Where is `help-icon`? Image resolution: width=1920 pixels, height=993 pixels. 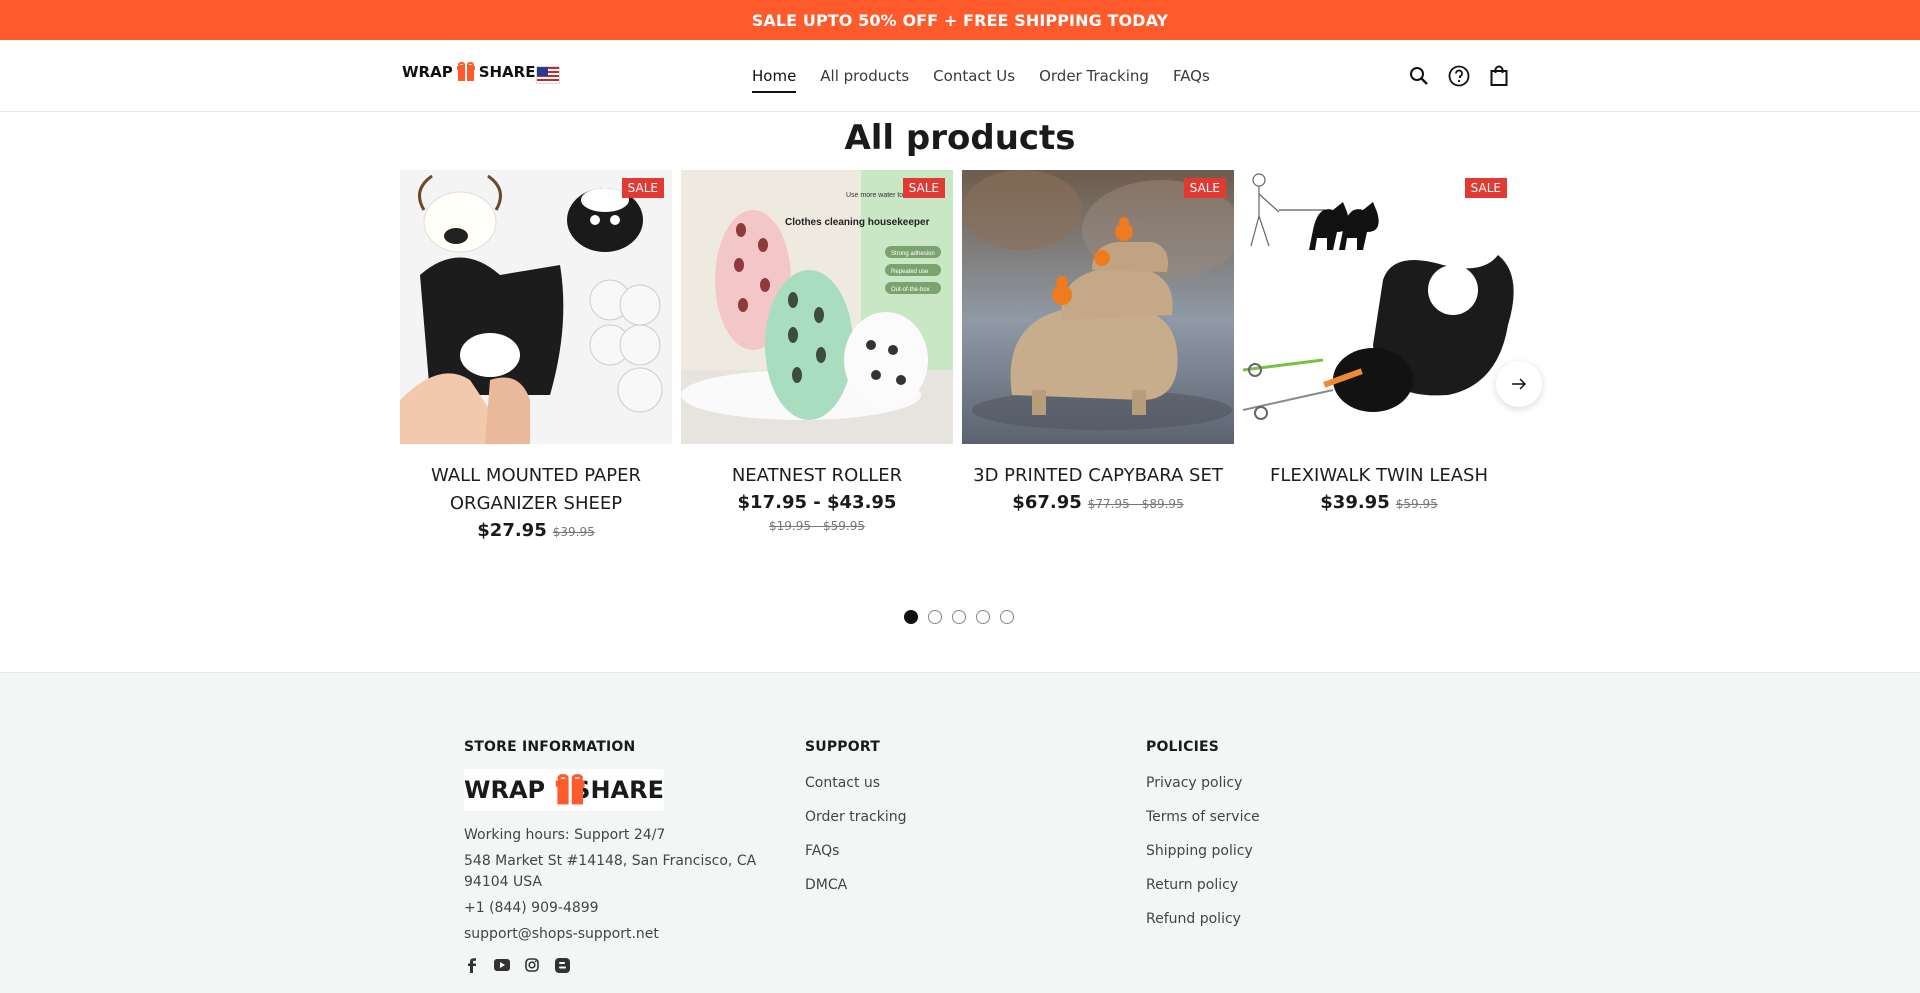
help-icon is located at coordinates (1459, 76).